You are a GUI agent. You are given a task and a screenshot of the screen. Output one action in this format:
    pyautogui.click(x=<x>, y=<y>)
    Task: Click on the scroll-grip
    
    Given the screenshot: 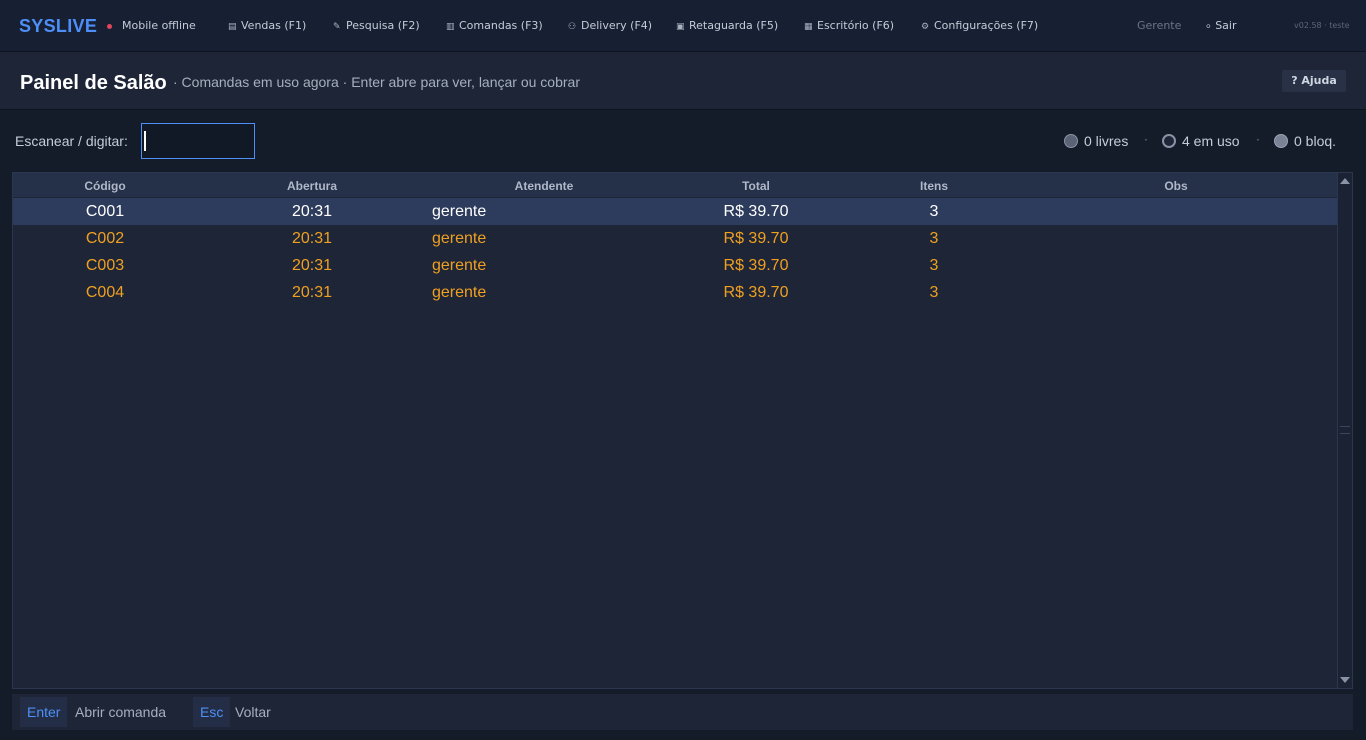 What is the action you would take?
    pyautogui.click(x=1345, y=430)
    